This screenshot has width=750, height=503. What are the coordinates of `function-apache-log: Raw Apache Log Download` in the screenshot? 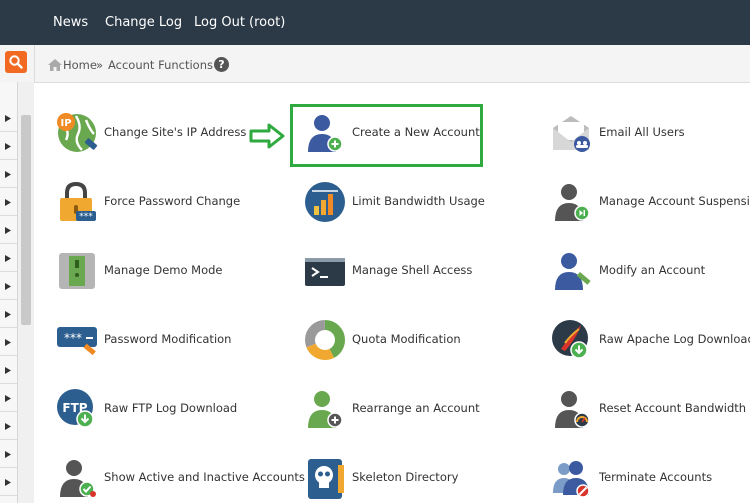 It's located at (650, 340).